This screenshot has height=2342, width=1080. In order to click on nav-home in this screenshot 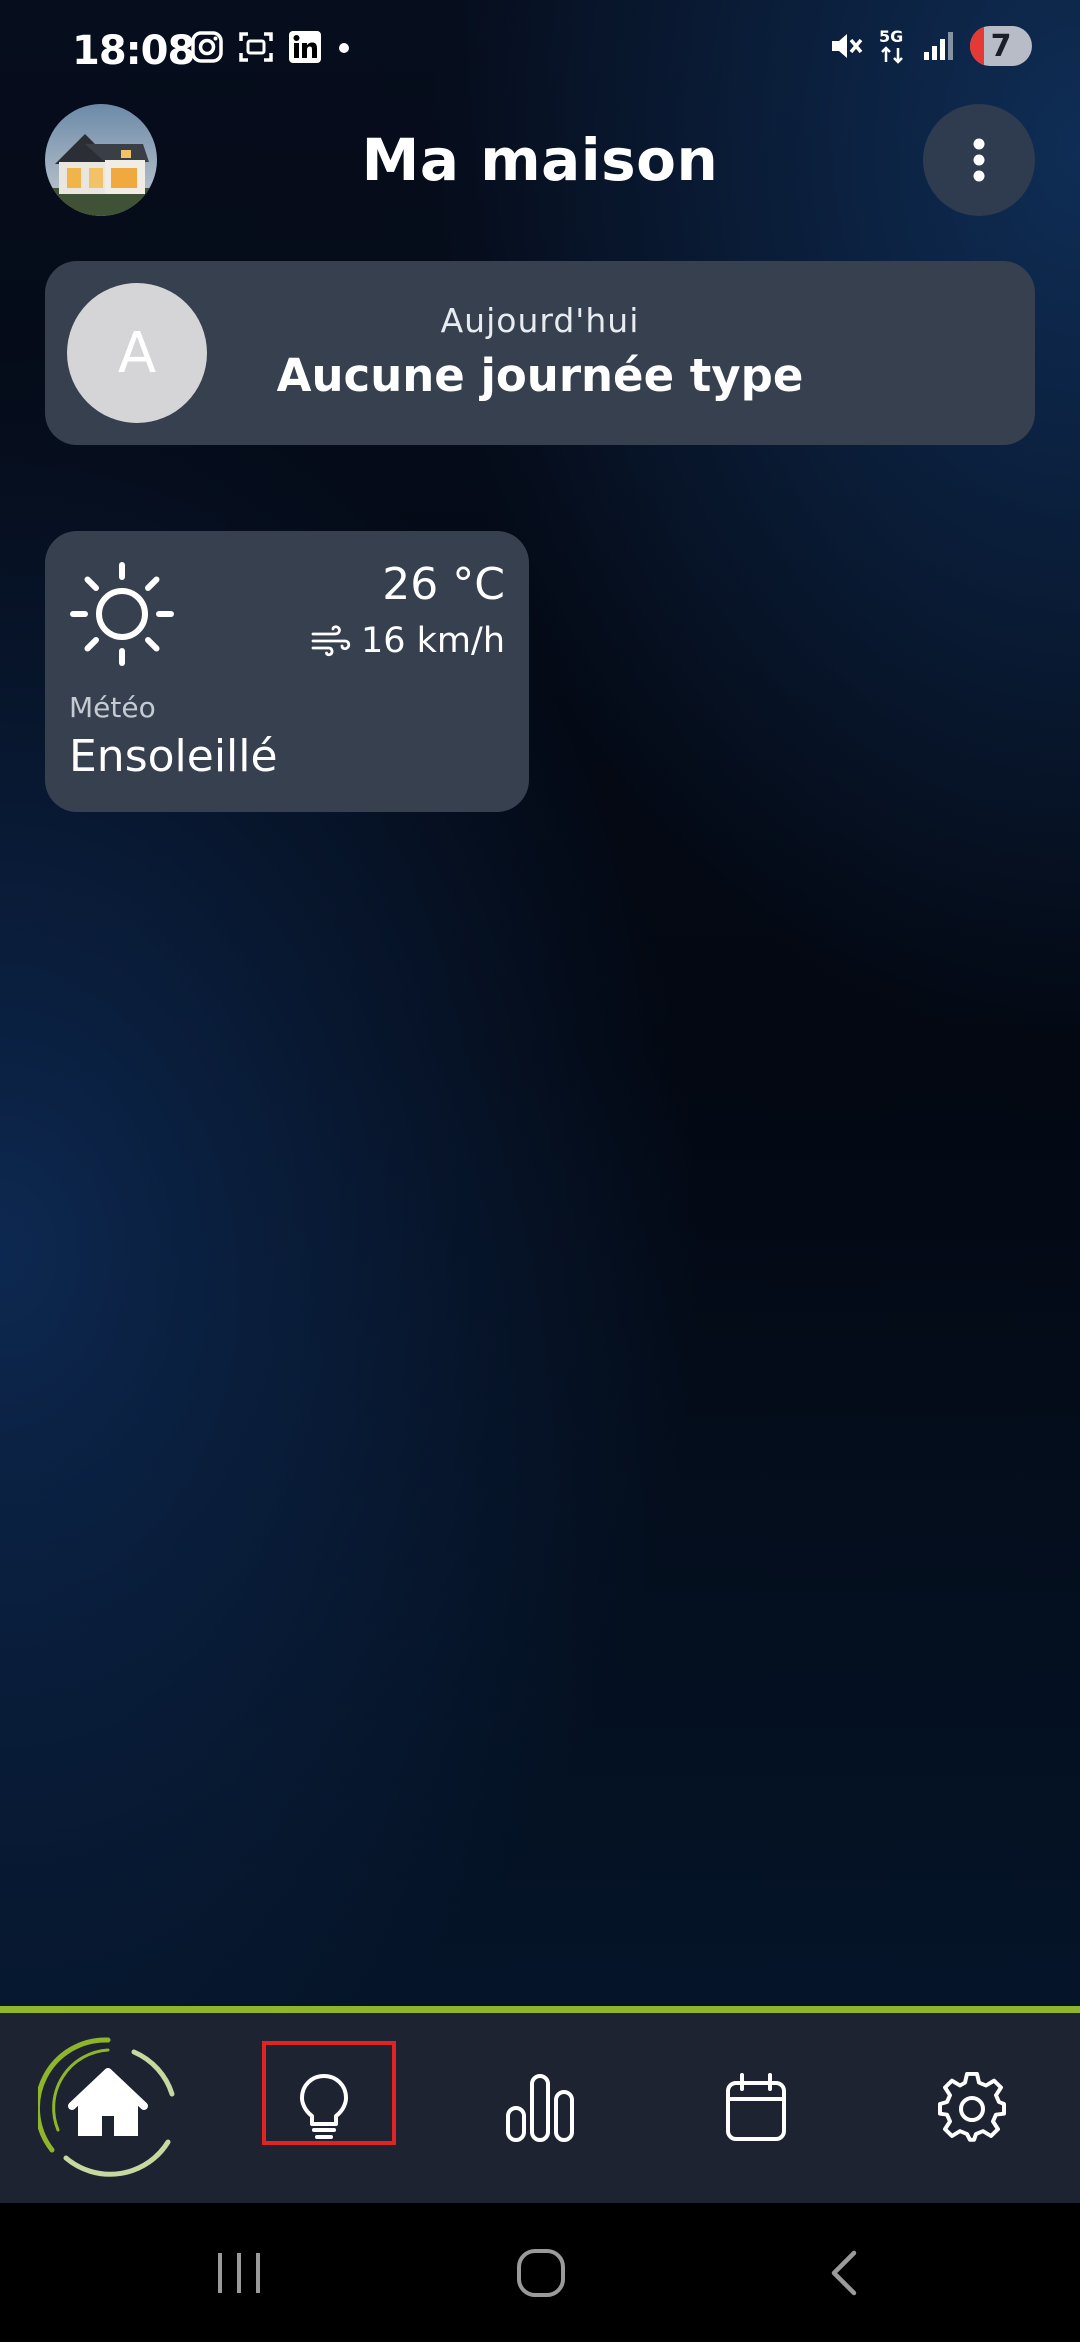, I will do `click(108, 2108)`.